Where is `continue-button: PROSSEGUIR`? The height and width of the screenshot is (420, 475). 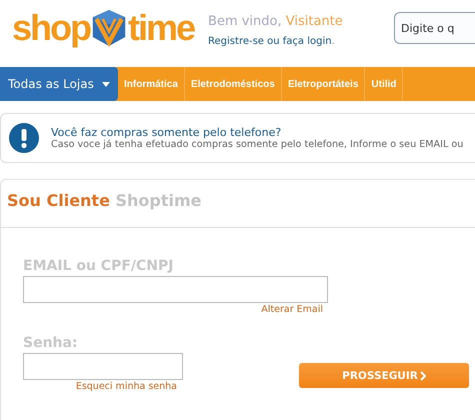
continue-button: PROSSEGUIR is located at coordinates (384, 375).